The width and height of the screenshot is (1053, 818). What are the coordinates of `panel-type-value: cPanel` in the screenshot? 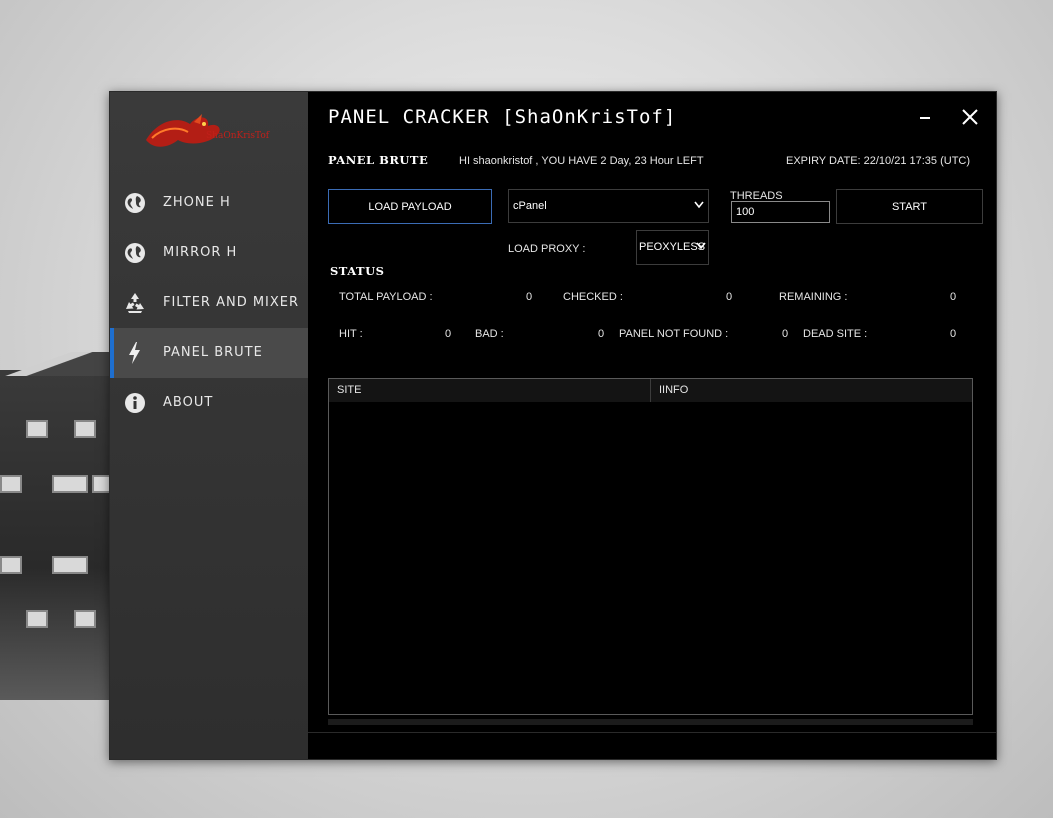 It's located at (530, 206).